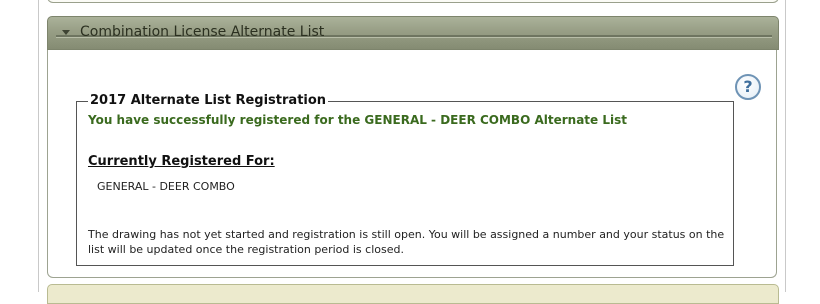 The width and height of the screenshot is (820, 304). What do you see at coordinates (181, 161) in the screenshot?
I see `registered-heading: Currently Registered For:` at bounding box center [181, 161].